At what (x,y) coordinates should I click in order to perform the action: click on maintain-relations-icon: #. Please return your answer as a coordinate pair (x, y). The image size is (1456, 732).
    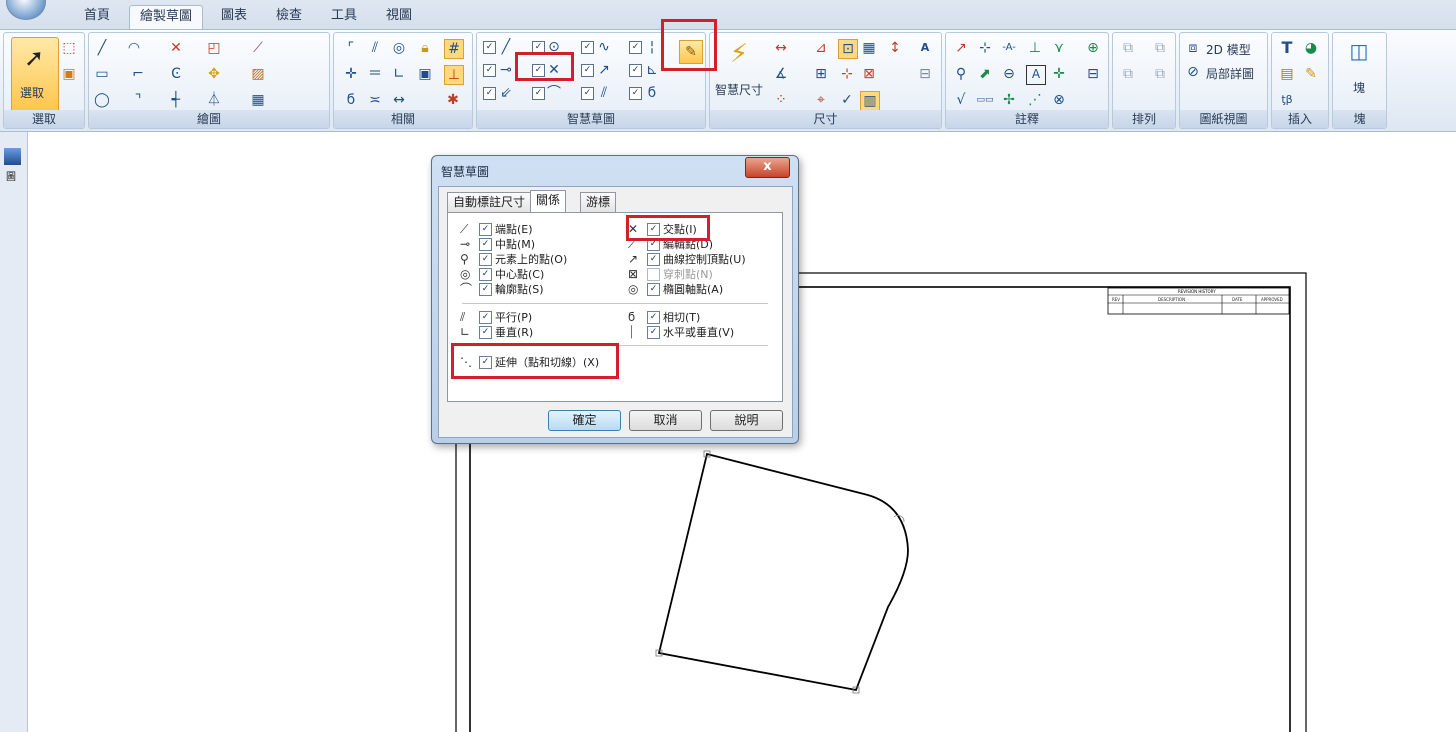
    Looking at the image, I should click on (454, 49).